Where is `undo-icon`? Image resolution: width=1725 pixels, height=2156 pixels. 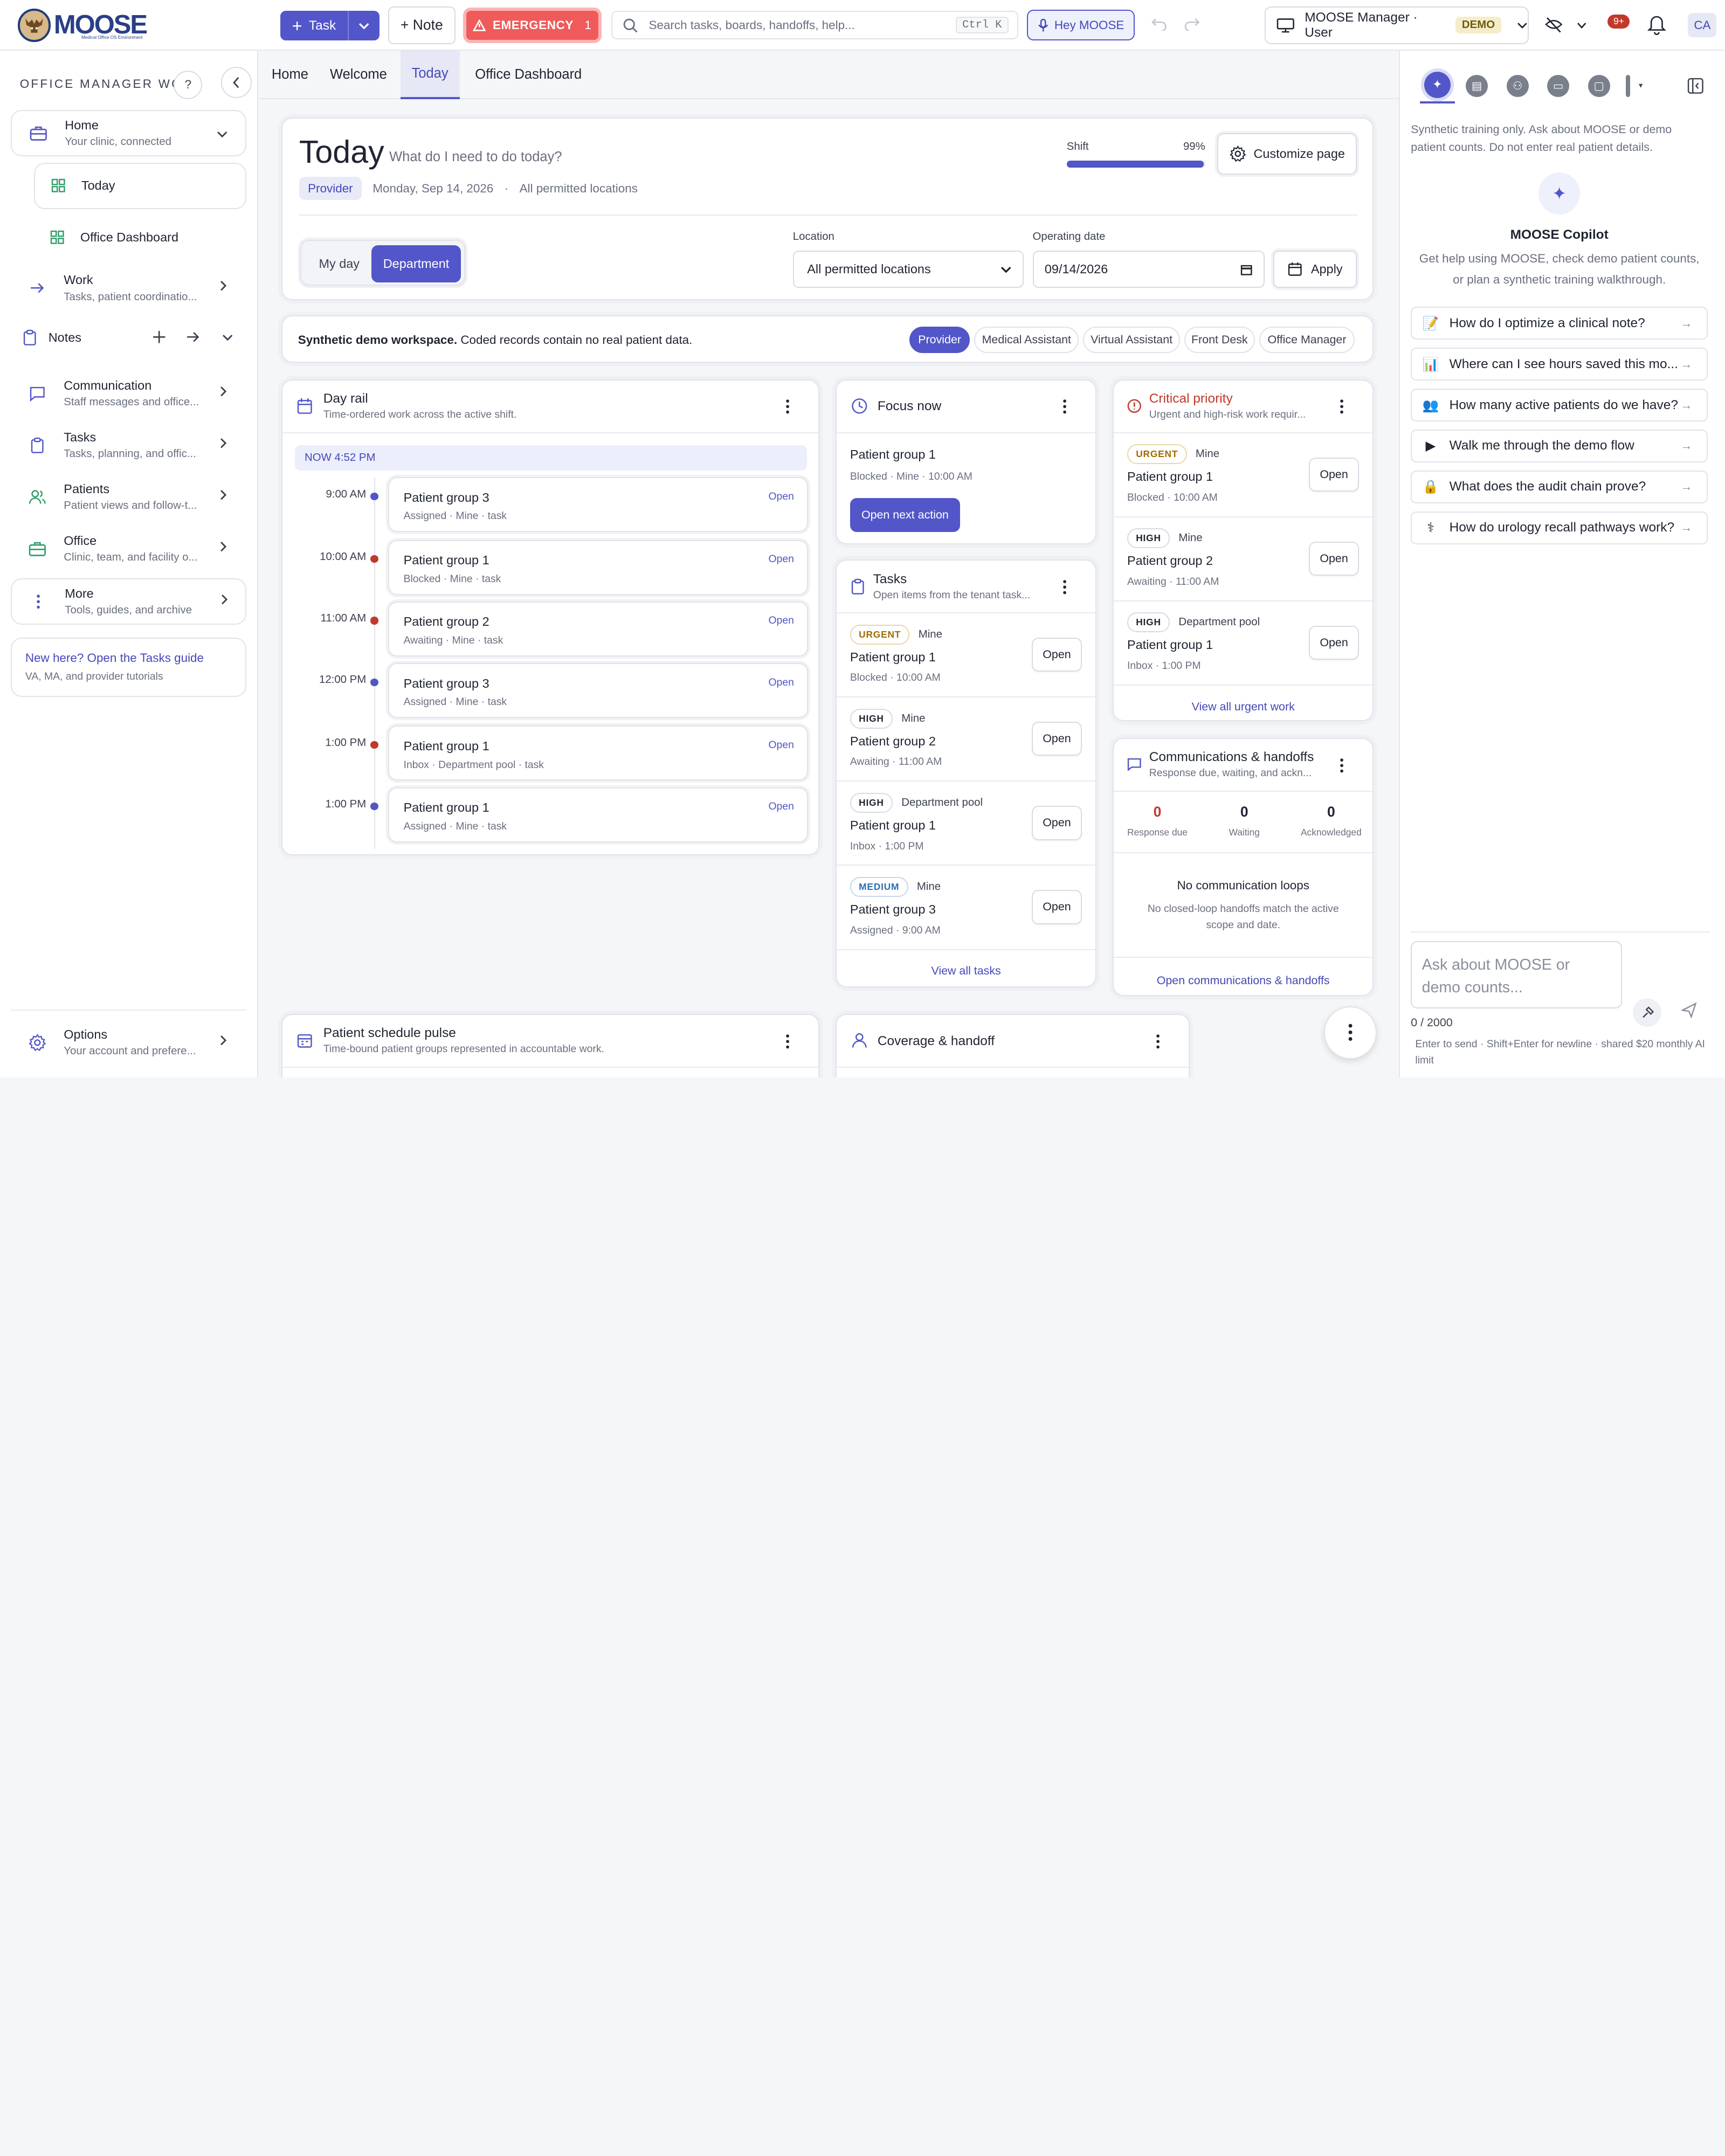 undo-icon is located at coordinates (1159, 23).